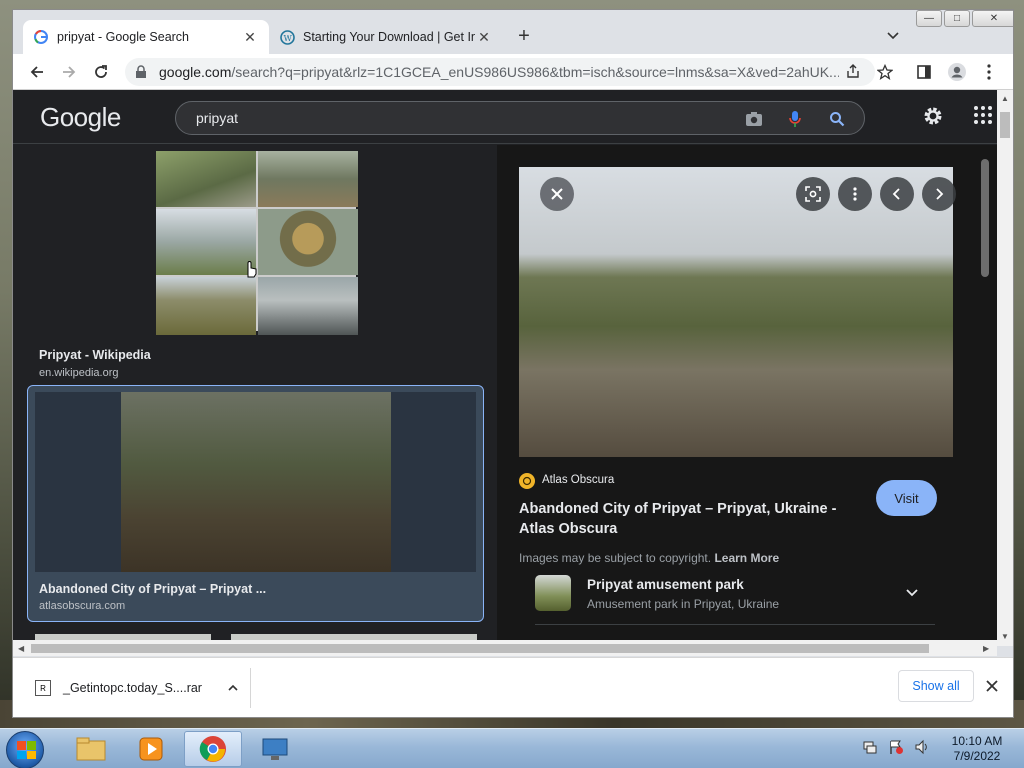 This screenshot has height=768, width=1024. Describe the element at coordinates (1005, 368) in the screenshot. I see `page-vertical-scrollbar: ▲ ▼` at that location.